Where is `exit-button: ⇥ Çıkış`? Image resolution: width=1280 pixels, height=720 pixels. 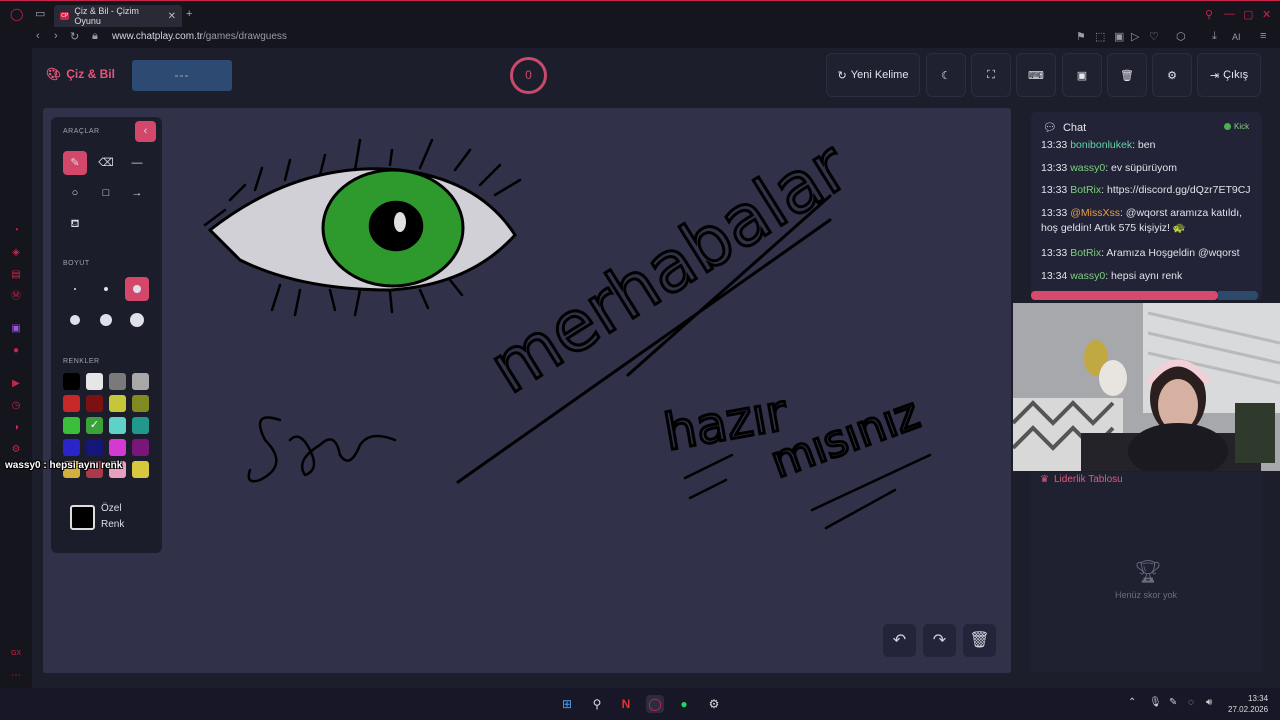 exit-button: ⇥ Çıkış is located at coordinates (1229, 75).